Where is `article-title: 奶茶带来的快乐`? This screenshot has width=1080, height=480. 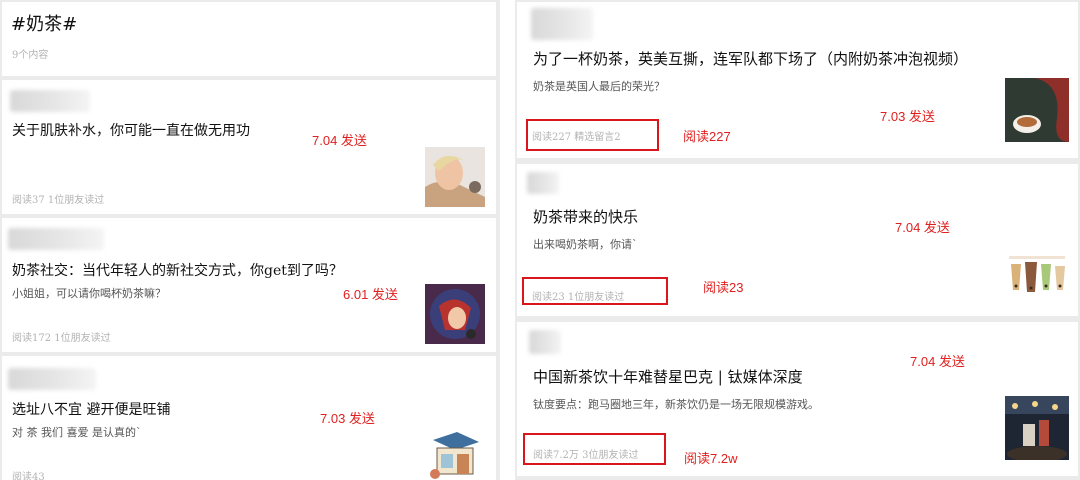
article-title: 奶茶带来的快乐 is located at coordinates (585, 216).